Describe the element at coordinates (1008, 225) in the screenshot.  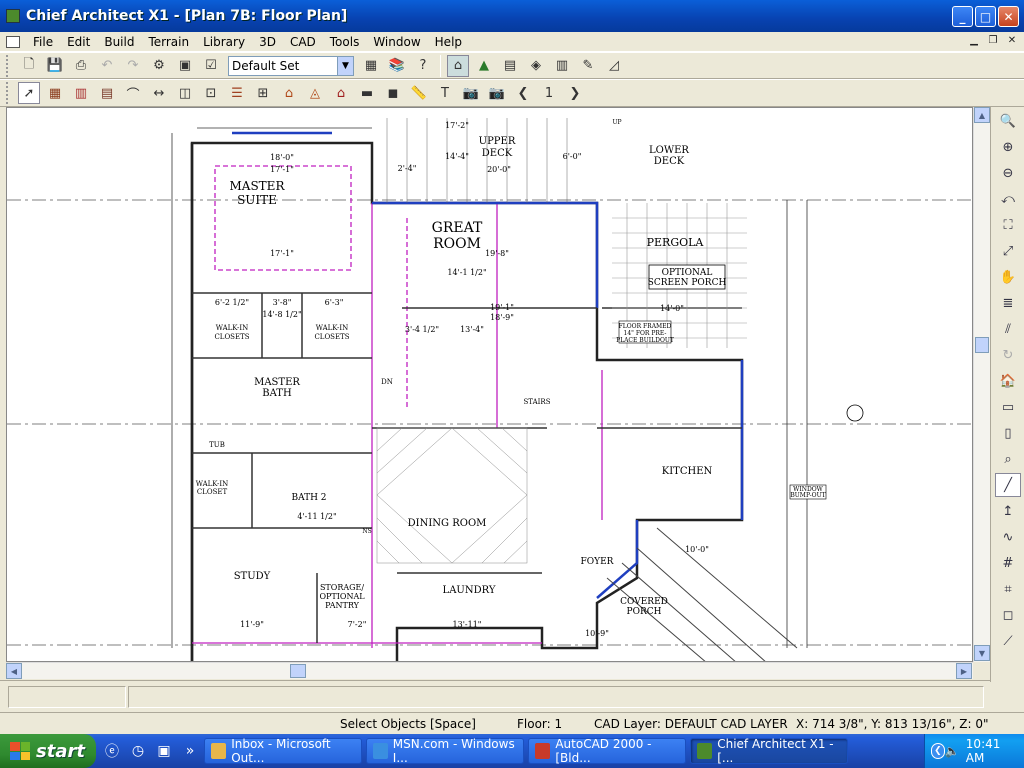
I see `fill-window-icon: ⛶` at that location.